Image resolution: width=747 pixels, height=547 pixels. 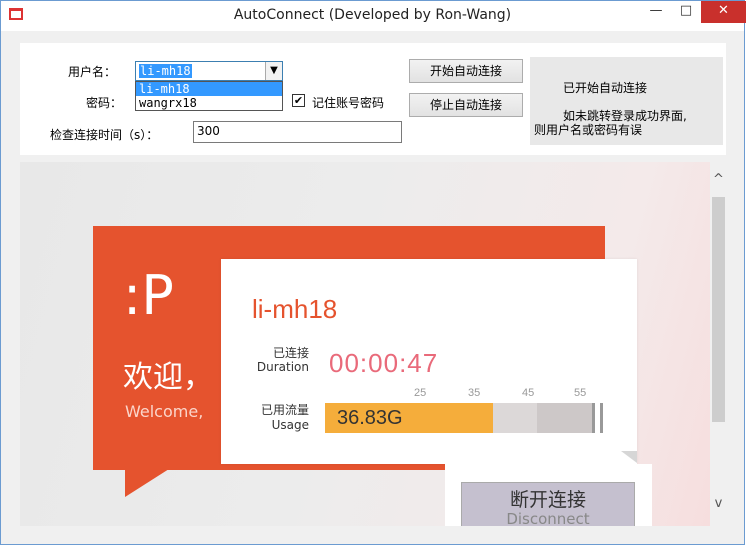 I want to click on window-title: AutoConnect (Developed by Ron-Wang), so click(x=372, y=15).